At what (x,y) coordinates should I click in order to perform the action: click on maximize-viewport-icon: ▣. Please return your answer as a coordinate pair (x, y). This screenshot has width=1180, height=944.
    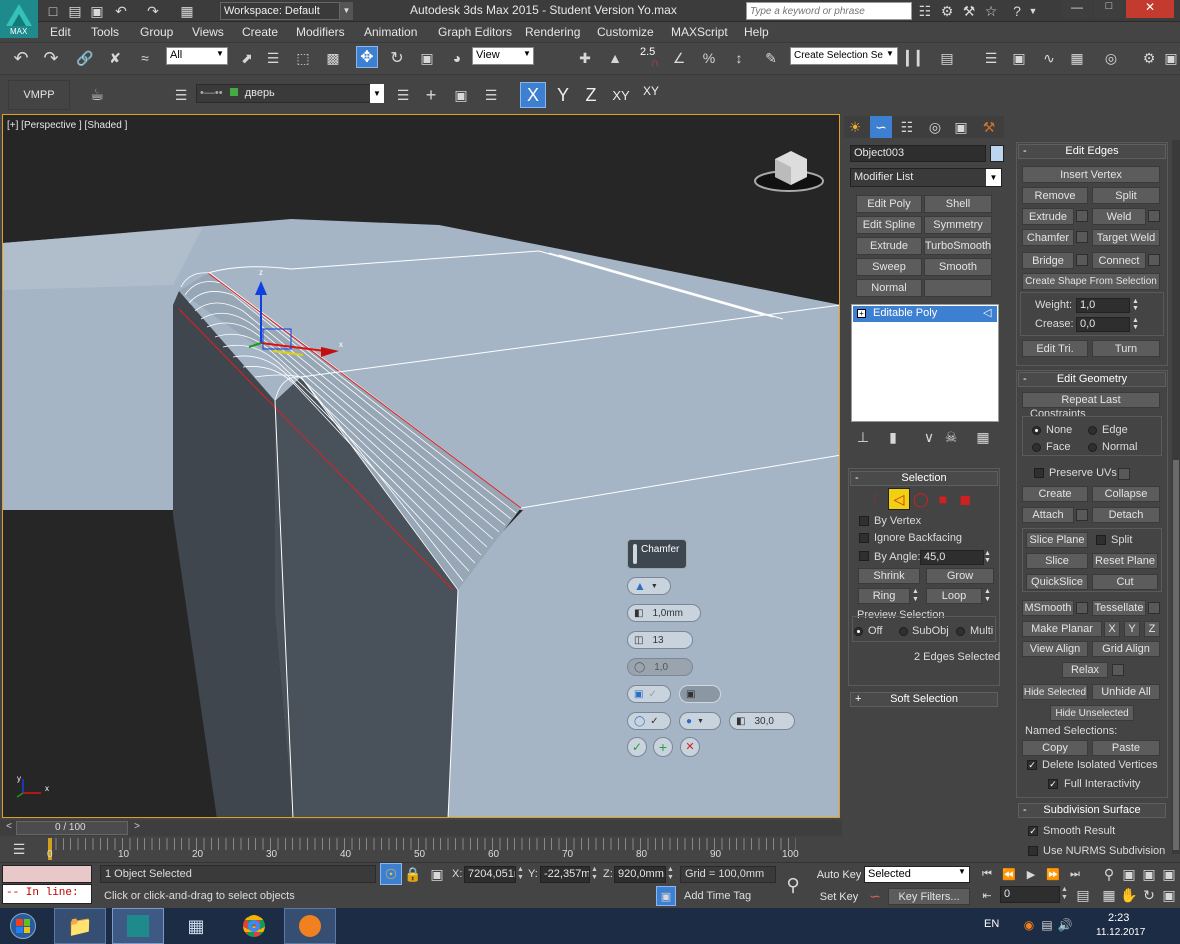
    Looking at the image, I should click on (1169, 874).